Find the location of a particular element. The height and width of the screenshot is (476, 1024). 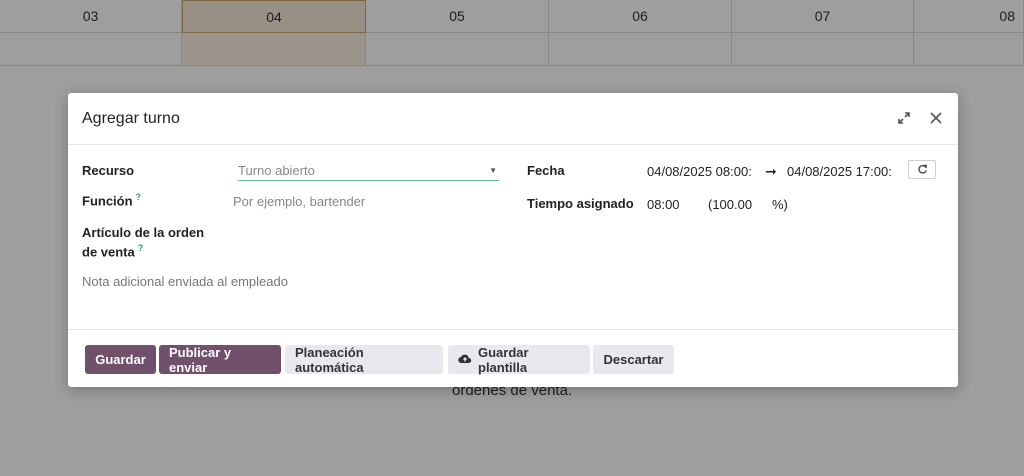

save-template-button: Guardar plantilla is located at coordinates (519, 359).